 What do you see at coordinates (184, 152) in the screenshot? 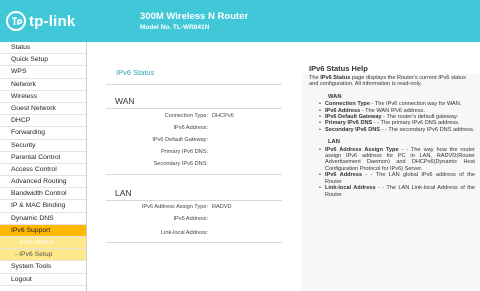
I see `wan-primary-dns-label: Primary IPv6 DNS:` at bounding box center [184, 152].